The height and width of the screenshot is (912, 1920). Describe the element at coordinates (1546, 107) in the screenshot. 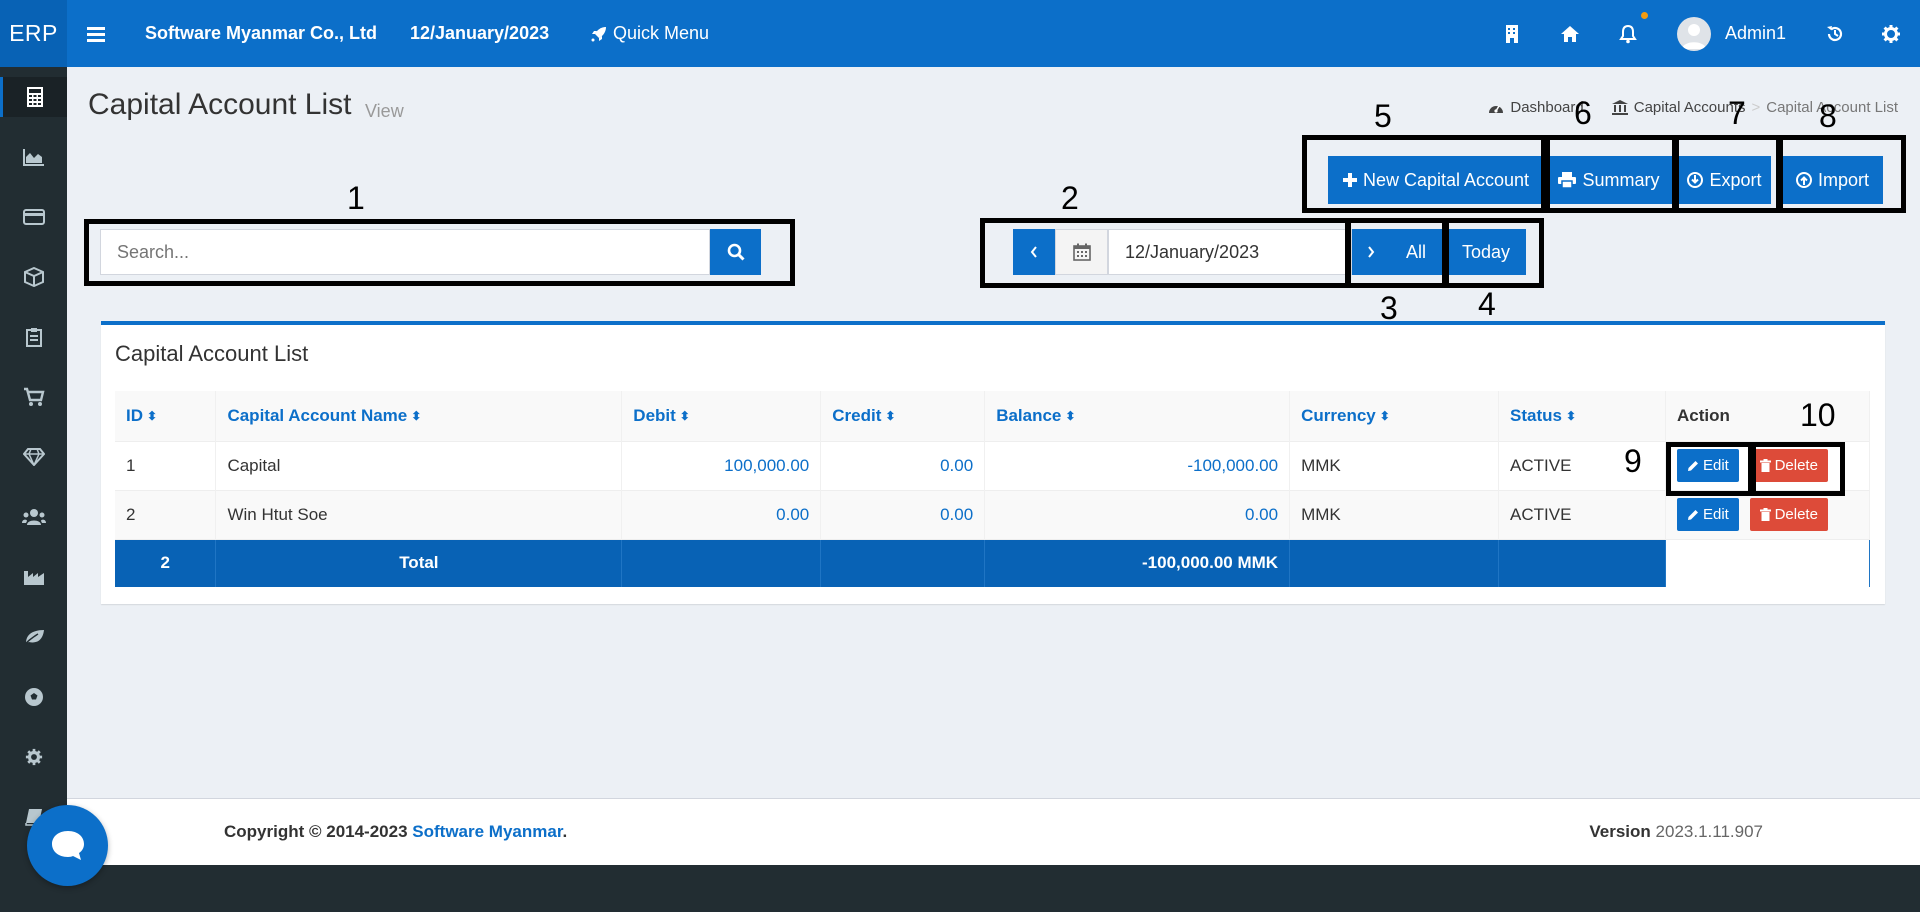

I see `breadcrumb-item-dashboard: Dashboard` at that location.